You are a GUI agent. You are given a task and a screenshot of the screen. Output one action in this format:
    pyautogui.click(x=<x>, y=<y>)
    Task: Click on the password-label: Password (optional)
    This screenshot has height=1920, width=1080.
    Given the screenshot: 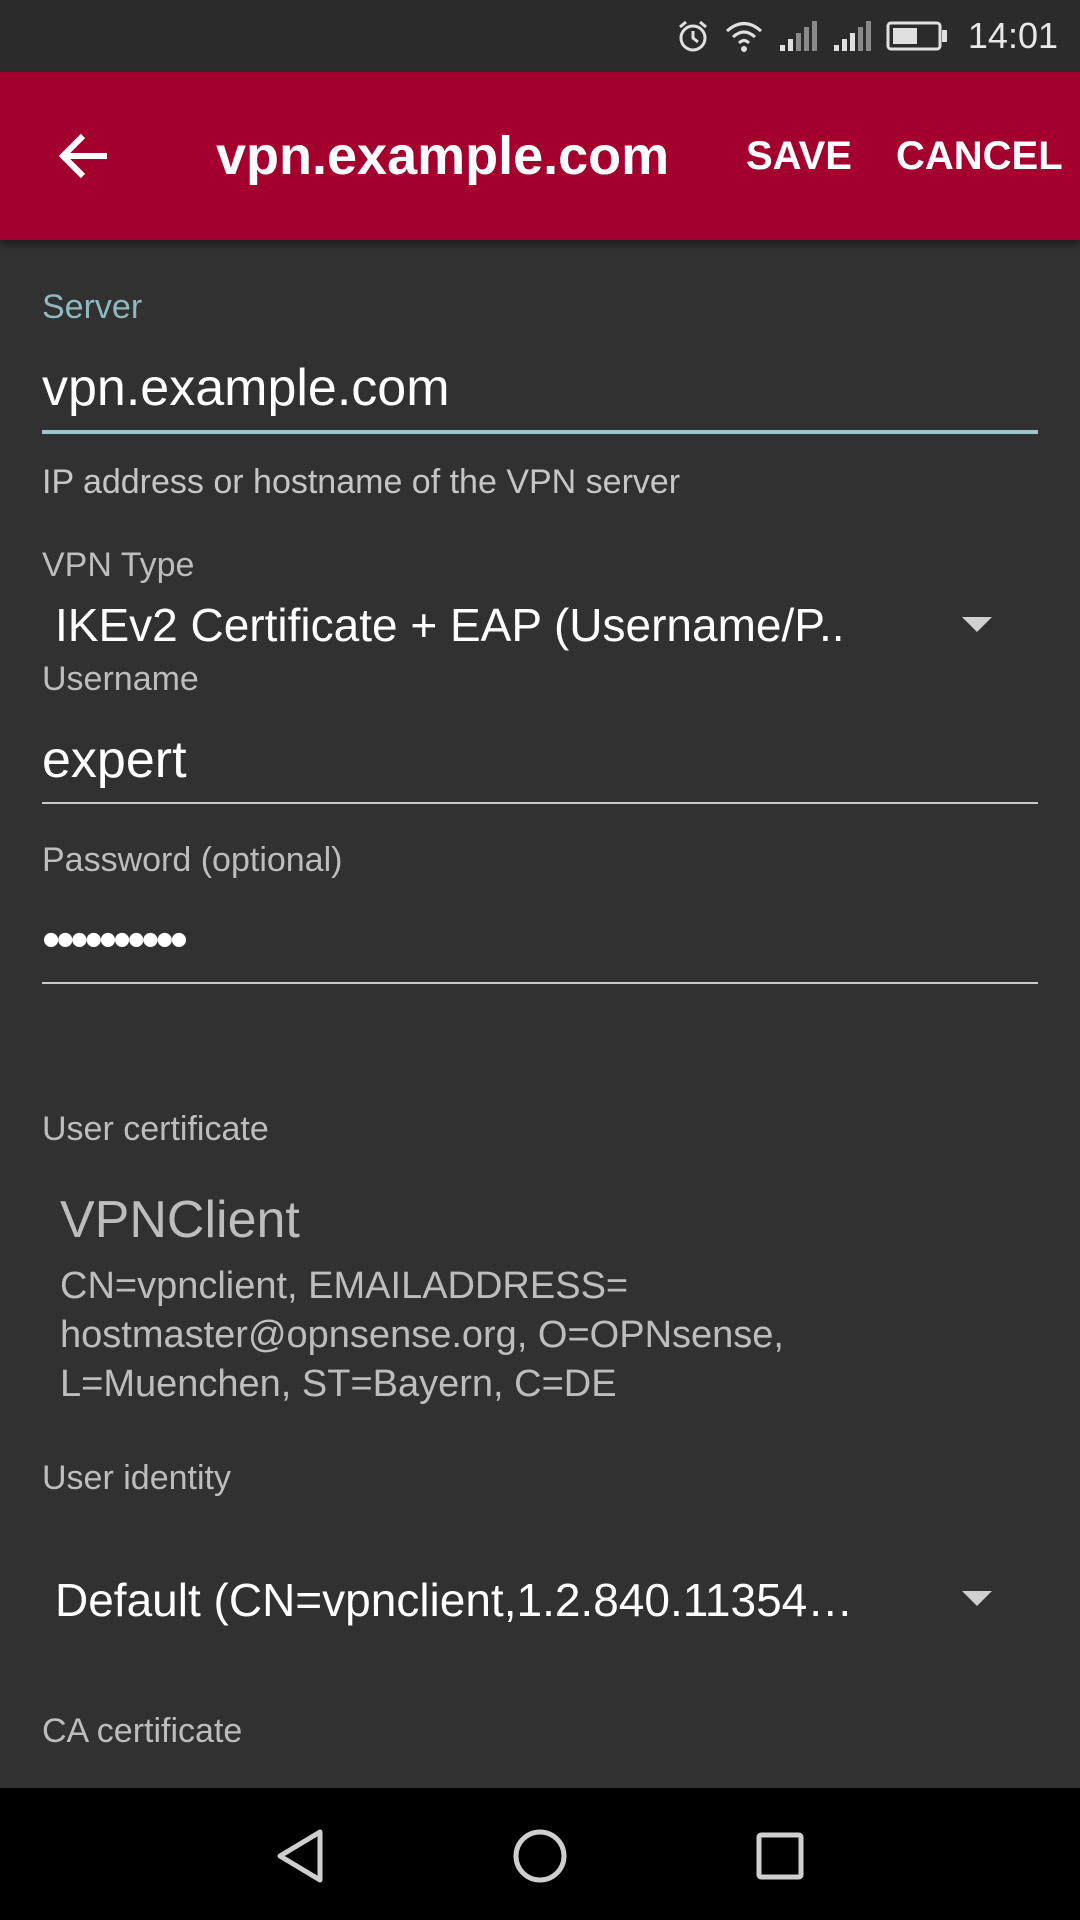 What is the action you would take?
    pyautogui.click(x=192, y=860)
    